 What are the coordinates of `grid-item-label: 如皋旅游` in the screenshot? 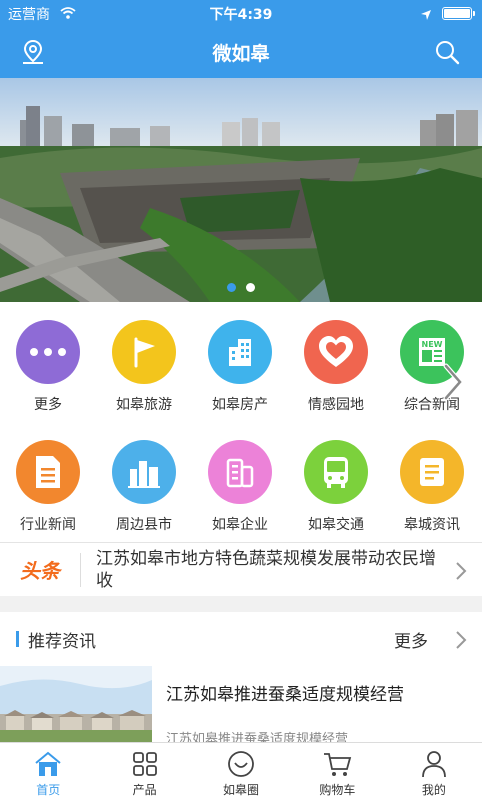 It's located at (144, 405).